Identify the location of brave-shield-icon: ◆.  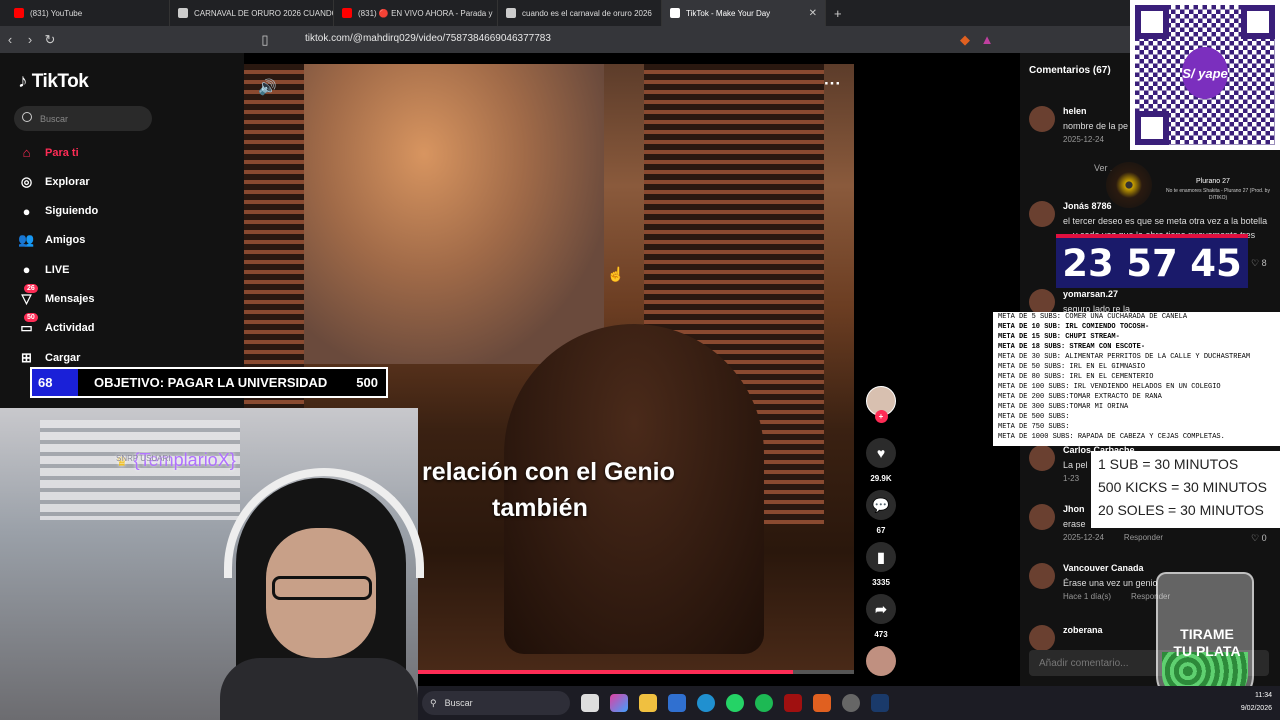
(965, 40).